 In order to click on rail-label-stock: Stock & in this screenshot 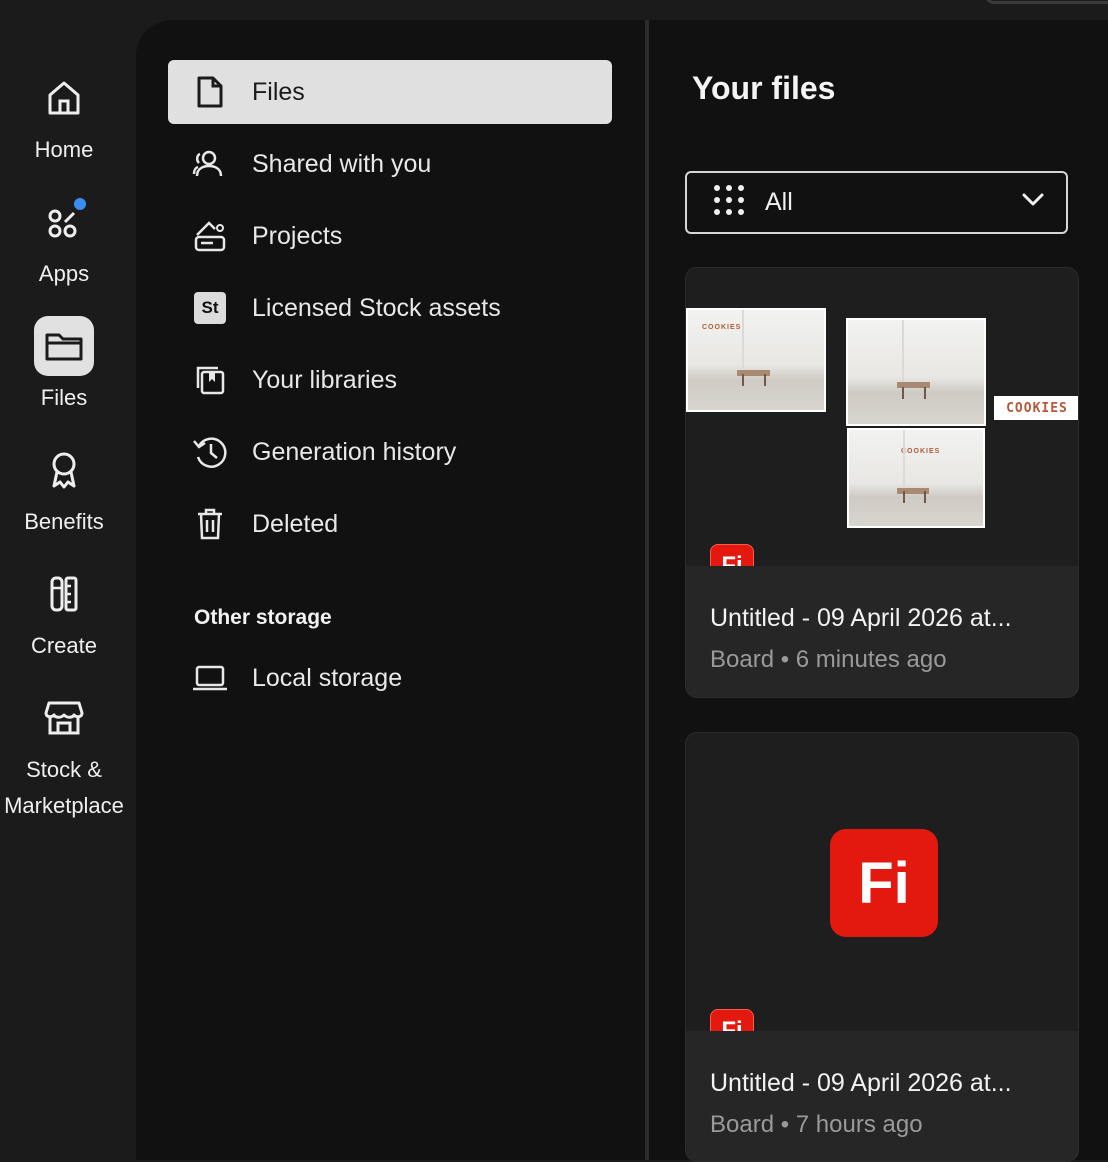, I will do `click(64, 769)`.